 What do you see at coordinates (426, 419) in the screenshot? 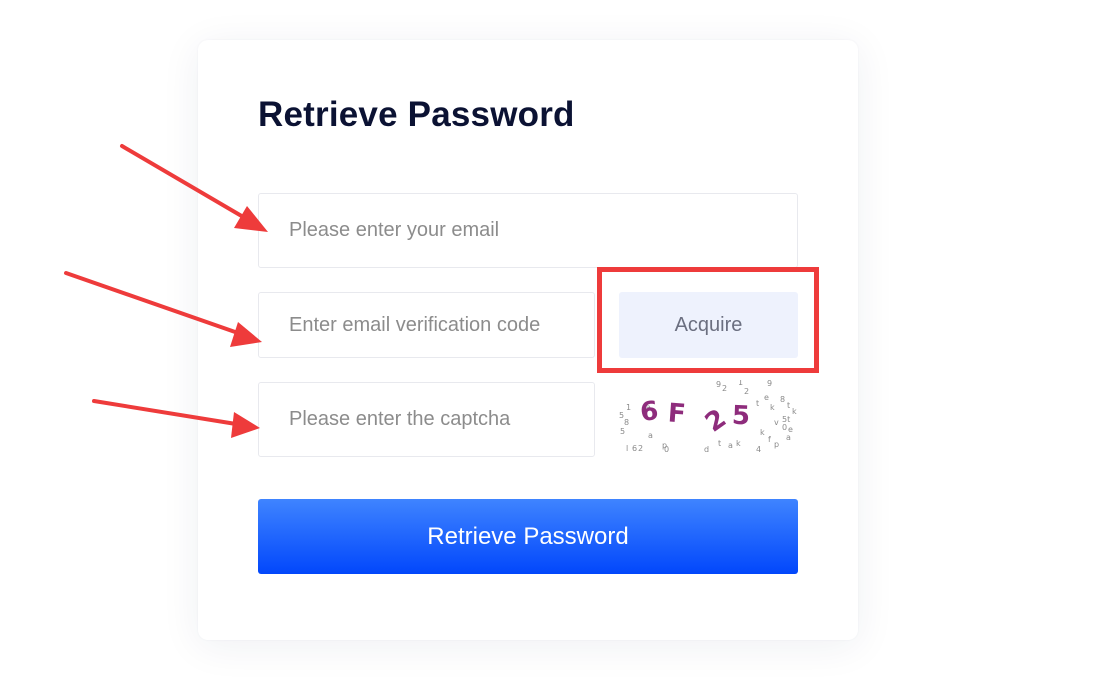
I see `captcha-field` at bounding box center [426, 419].